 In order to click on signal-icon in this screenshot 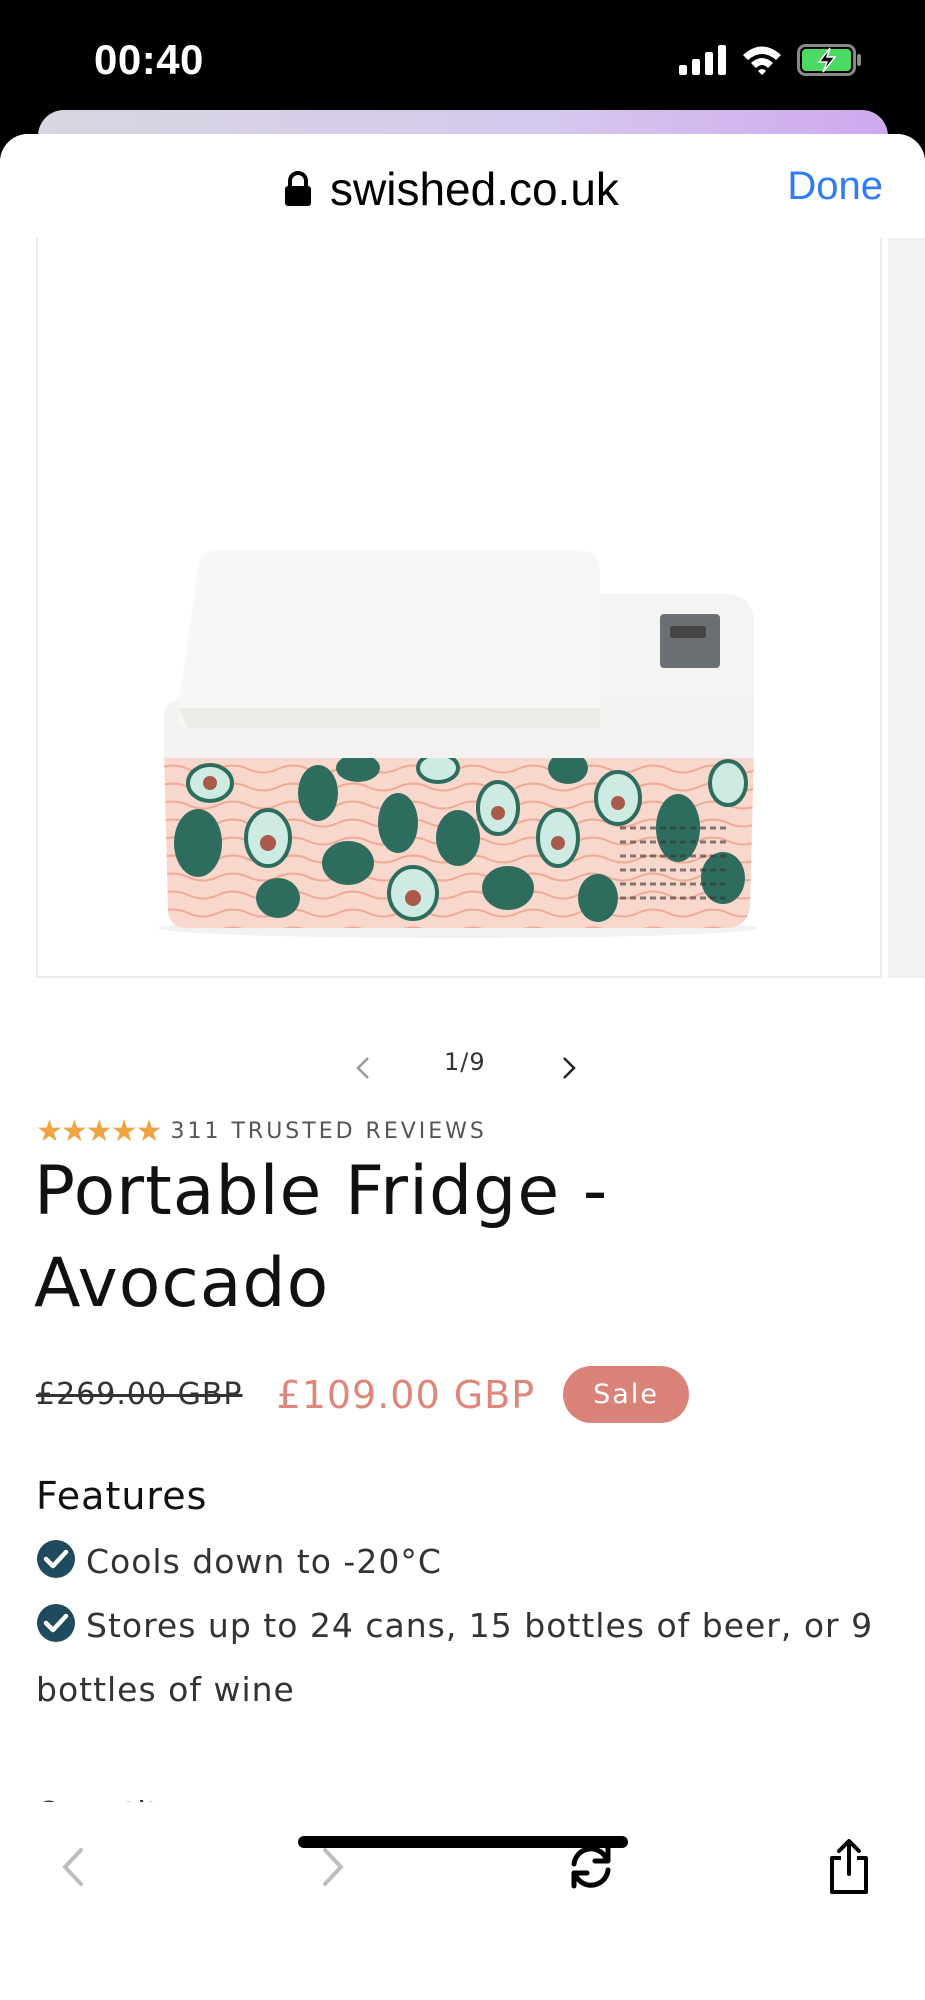, I will do `click(702, 60)`.